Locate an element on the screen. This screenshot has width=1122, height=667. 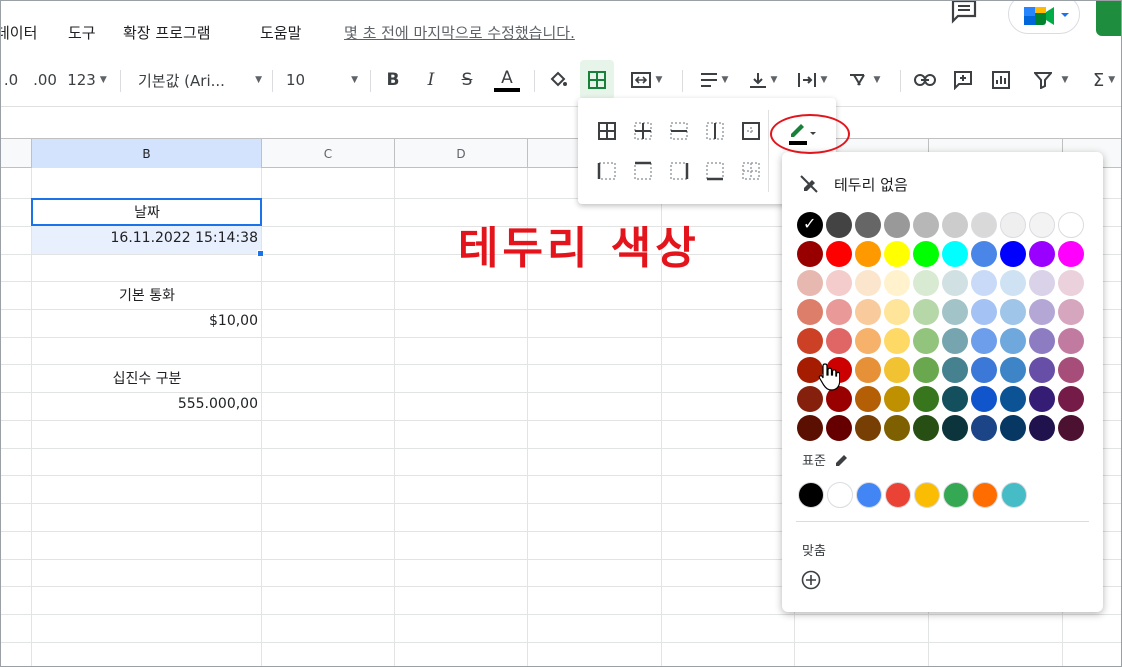
top-border-icon is located at coordinates (643, 171).